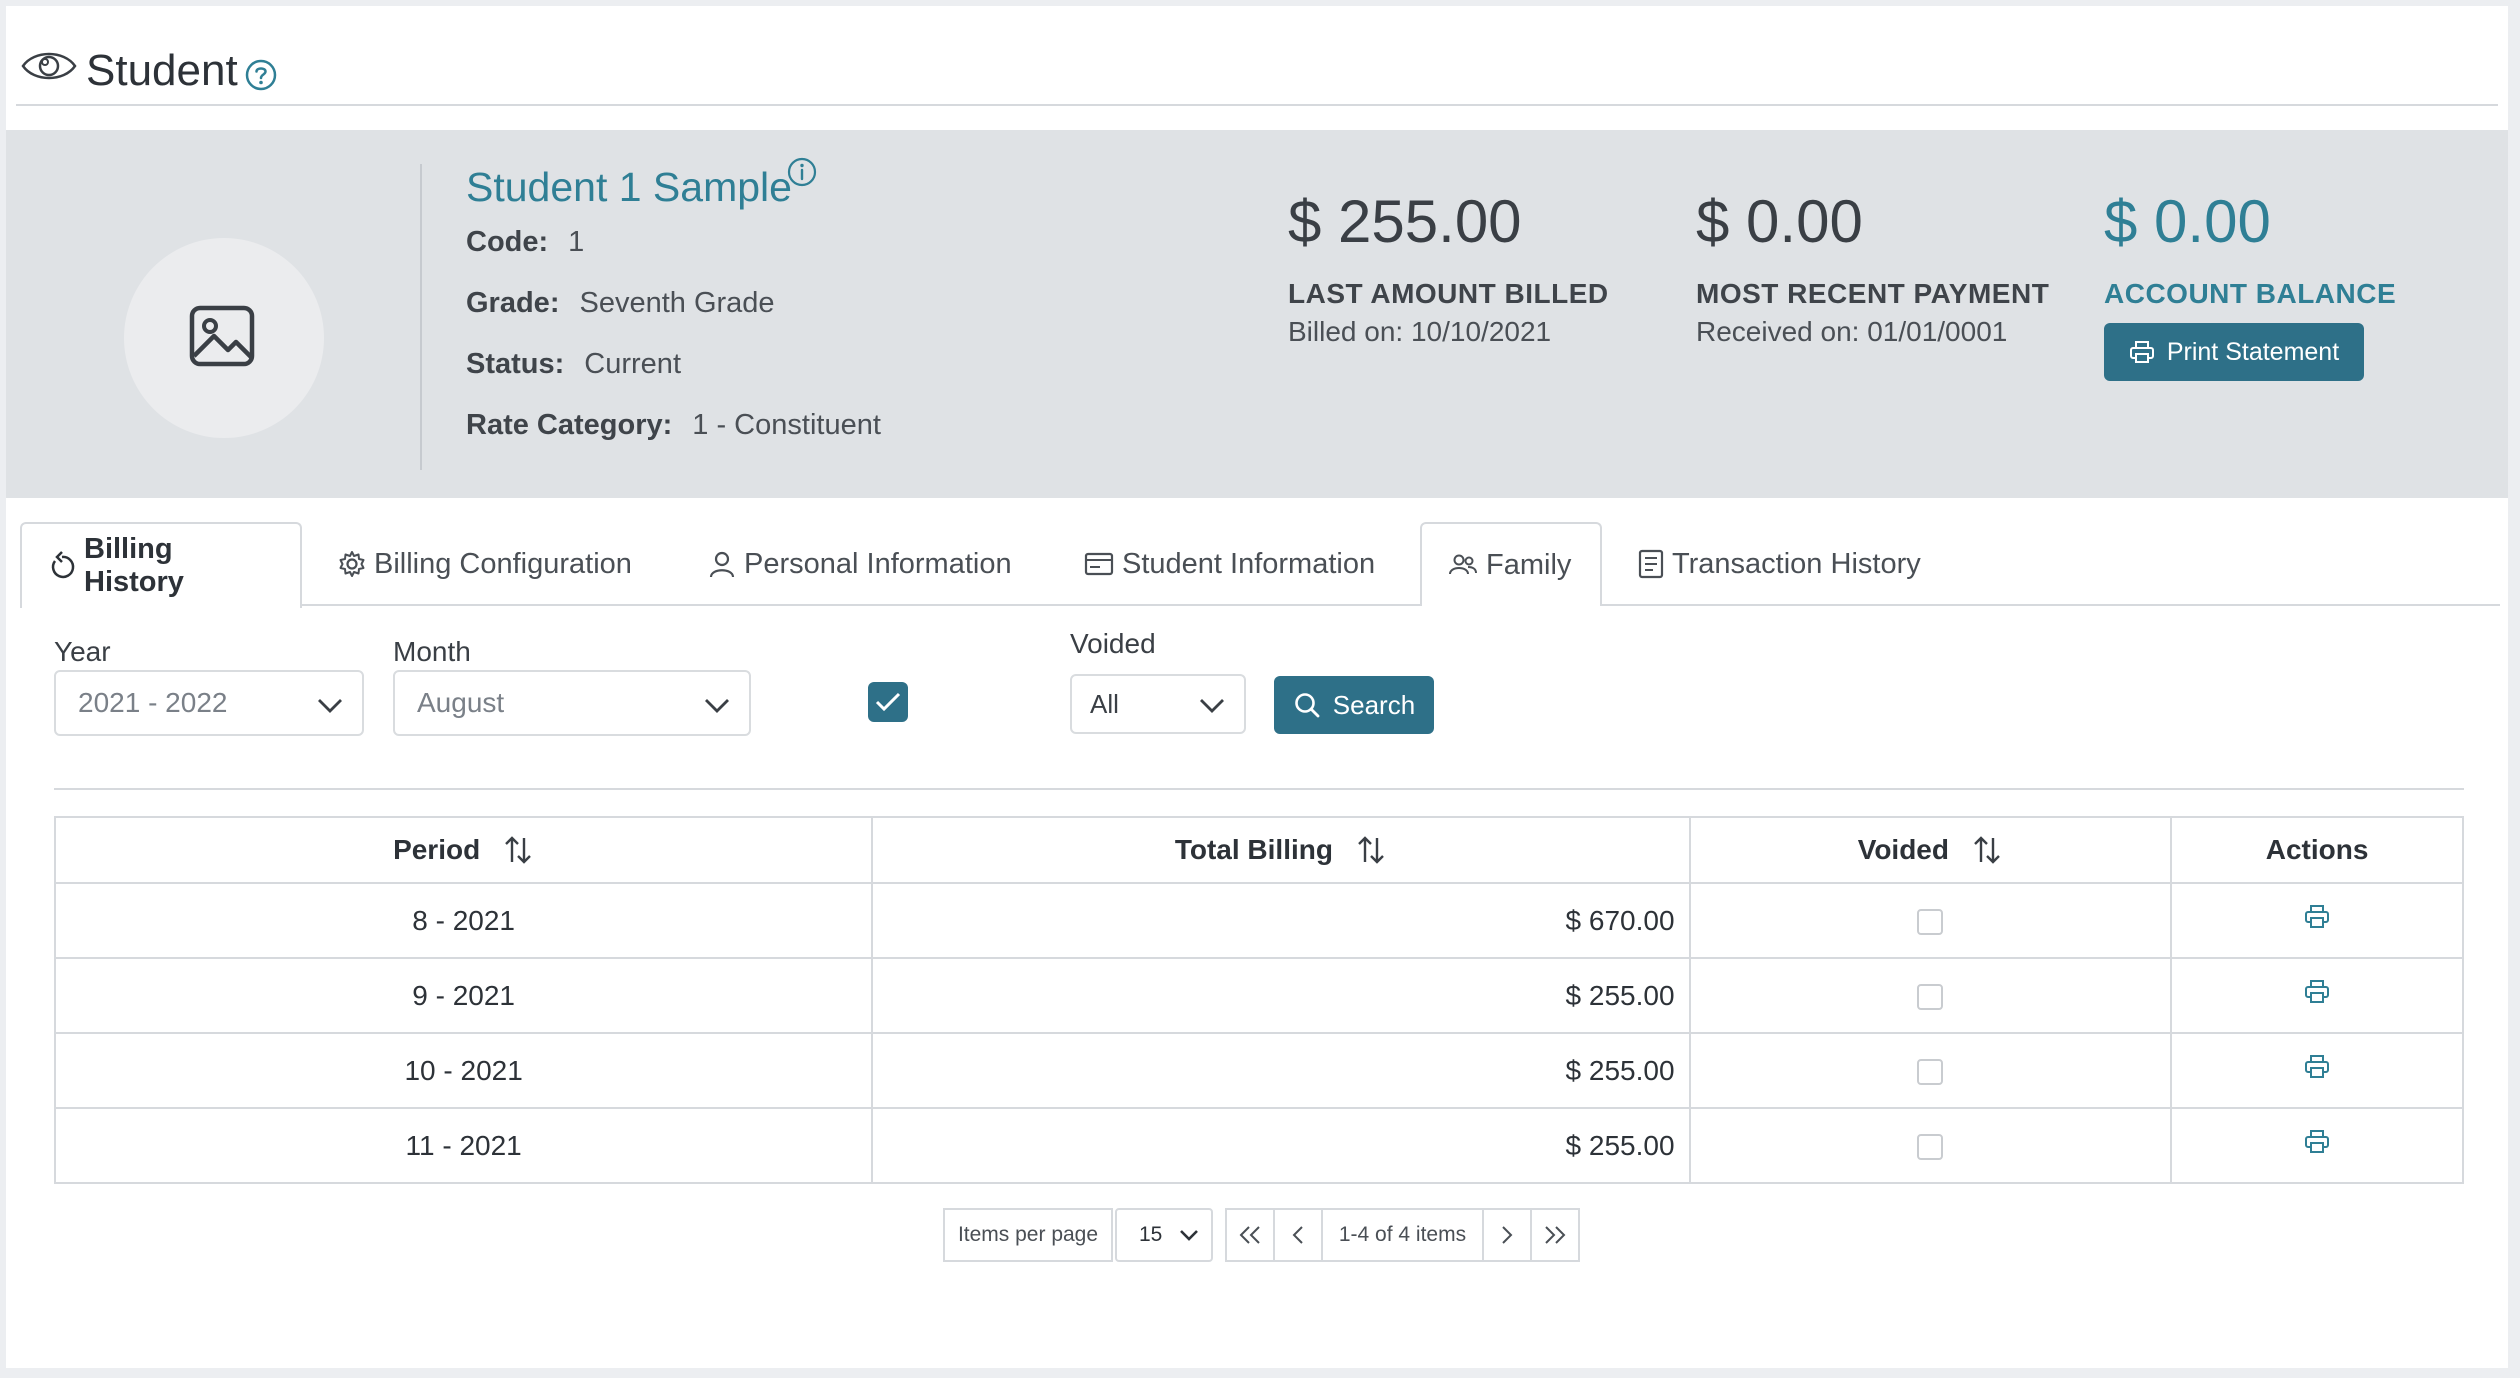 This screenshot has width=2520, height=1378. What do you see at coordinates (860, 564) in the screenshot?
I see `tab-personal-information: Personal Information` at bounding box center [860, 564].